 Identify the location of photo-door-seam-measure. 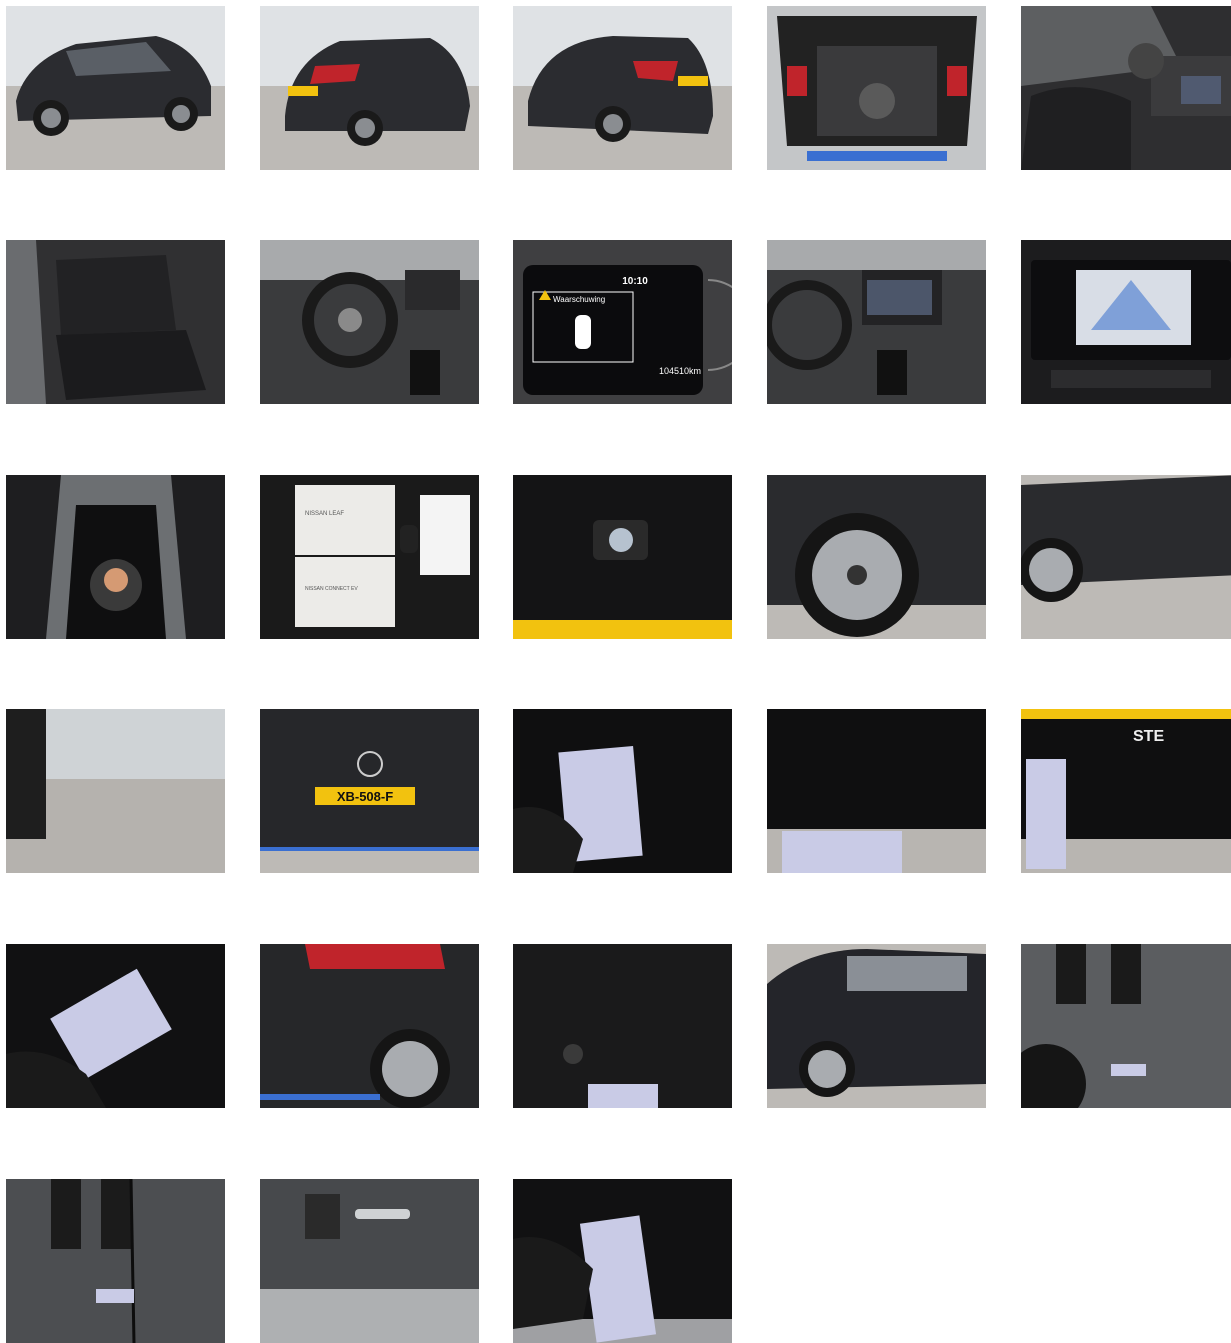
(115, 1261).